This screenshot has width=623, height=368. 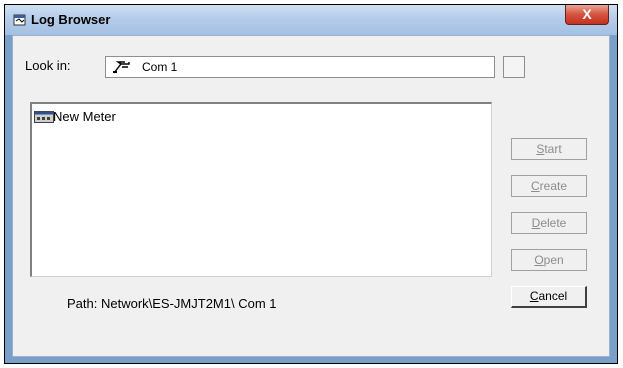 What do you see at coordinates (535, 186) in the screenshot?
I see `create-accel: C` at bounding box center [535, 186].